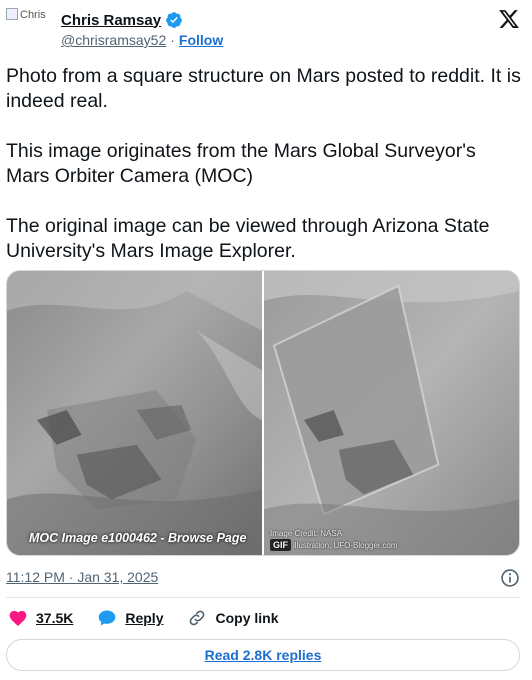  Describe the element at coordinates (142, 30) in the screenshot. I see `author-block: Chris Ramsay @chrisramsay52 · Follow` at that location.